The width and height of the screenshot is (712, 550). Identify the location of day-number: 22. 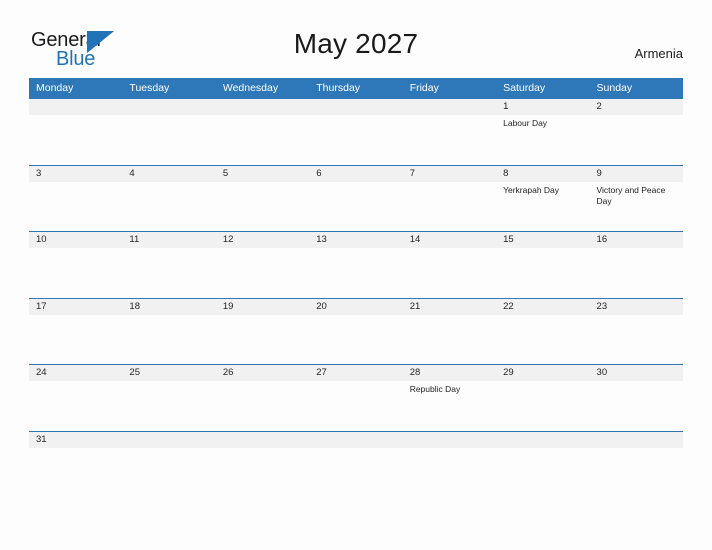
(542, 307).